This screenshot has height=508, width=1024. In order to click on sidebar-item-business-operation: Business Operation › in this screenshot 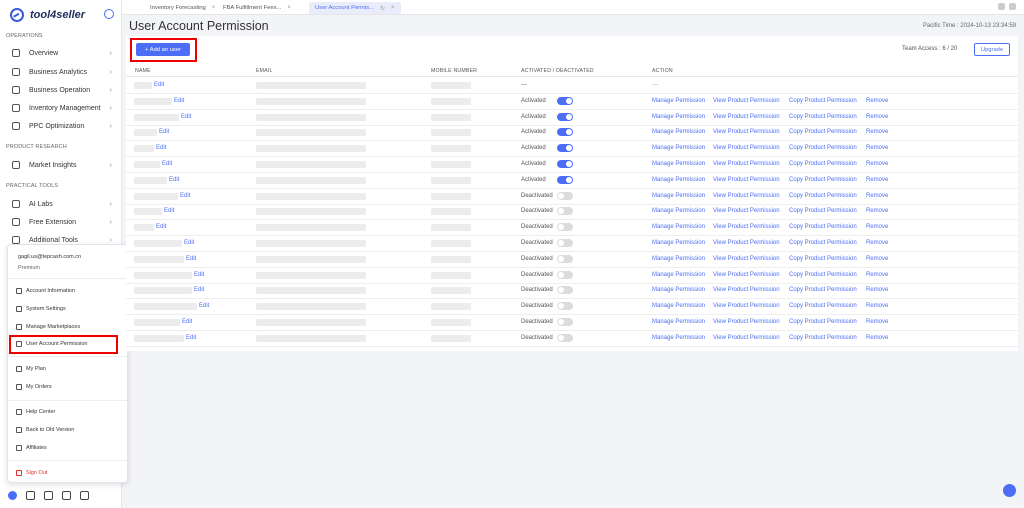, I will do `click(62, 90)`.